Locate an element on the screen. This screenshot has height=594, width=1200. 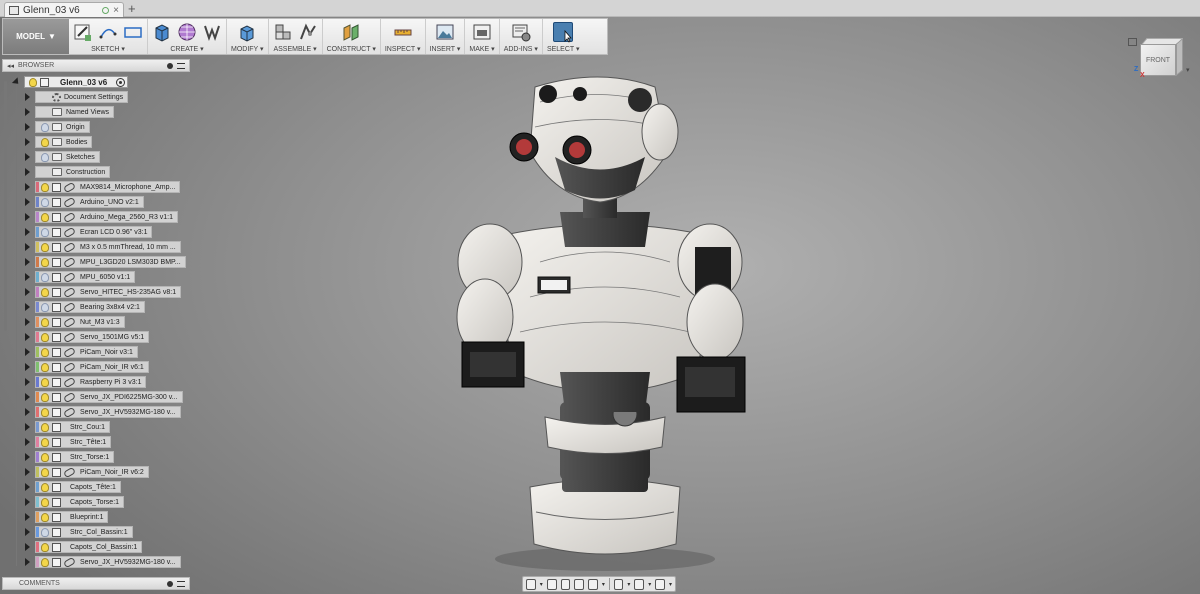
home-view-icon is located at coordinates (1132, 42).